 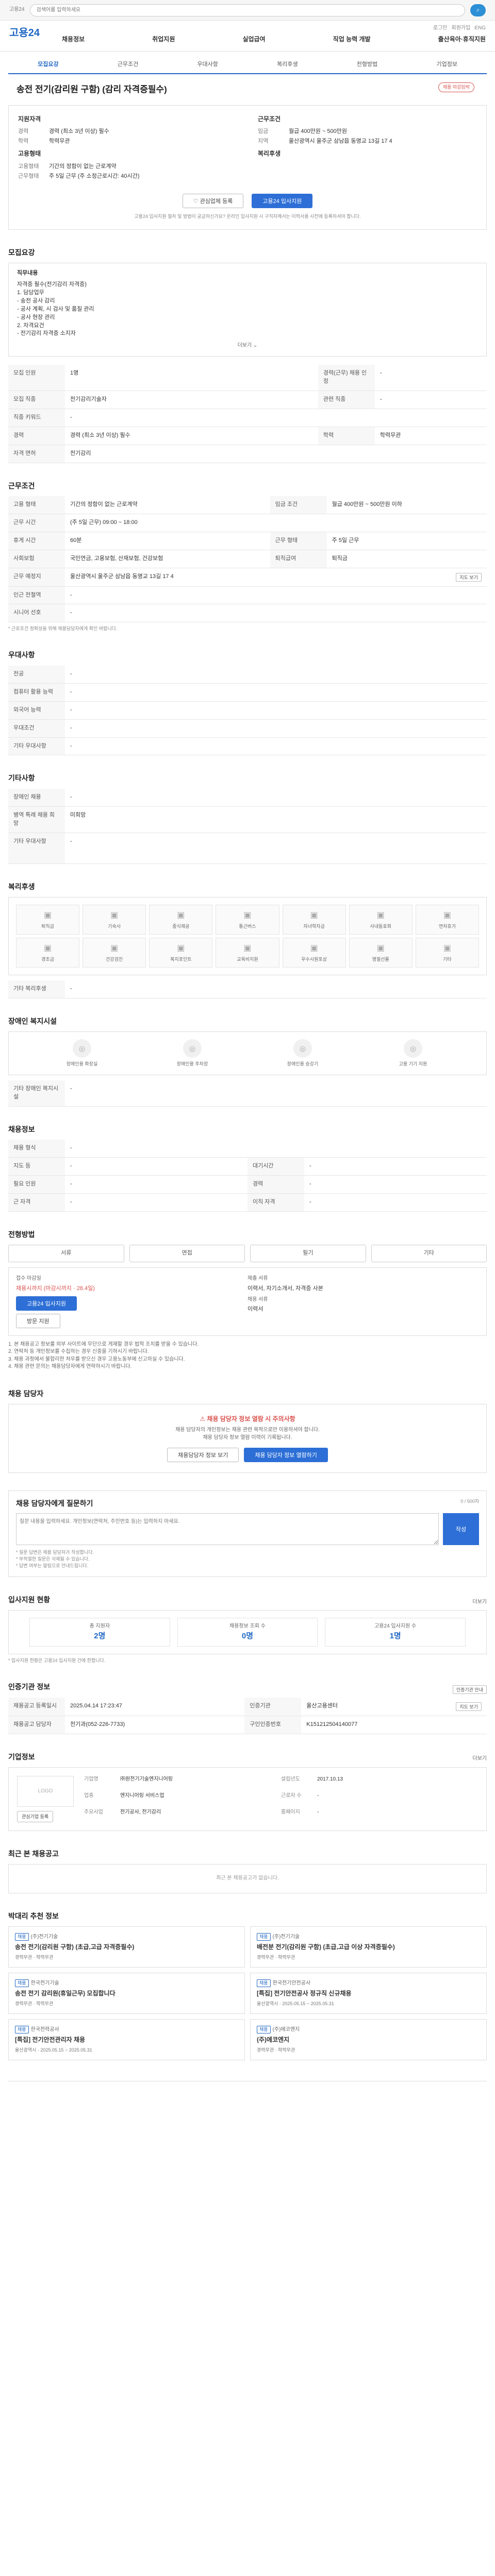 I want to click on more-button: 더보기 ⌄, so click(x=247, y=346).